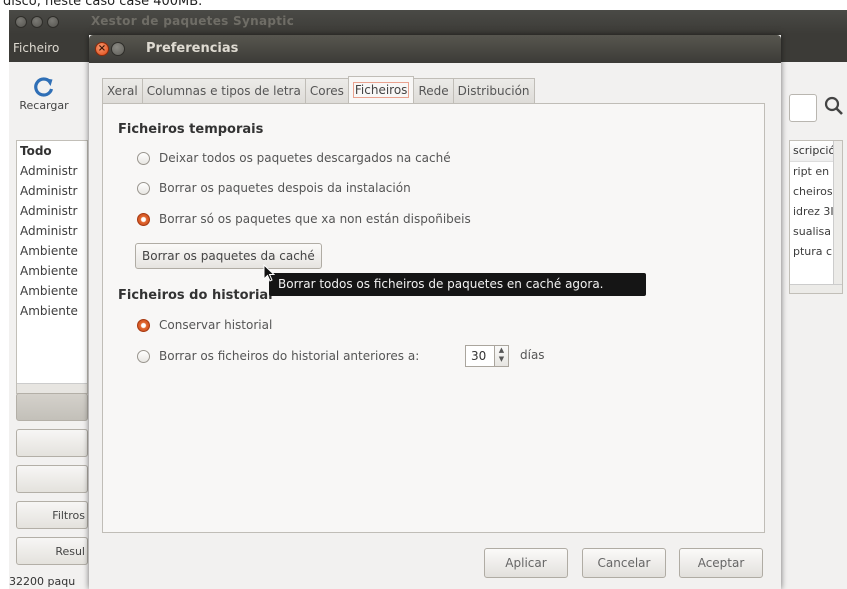  Describe the element at coordinates (326, 90) in the screenshot. I see `tab-cores: Cores` at that location.